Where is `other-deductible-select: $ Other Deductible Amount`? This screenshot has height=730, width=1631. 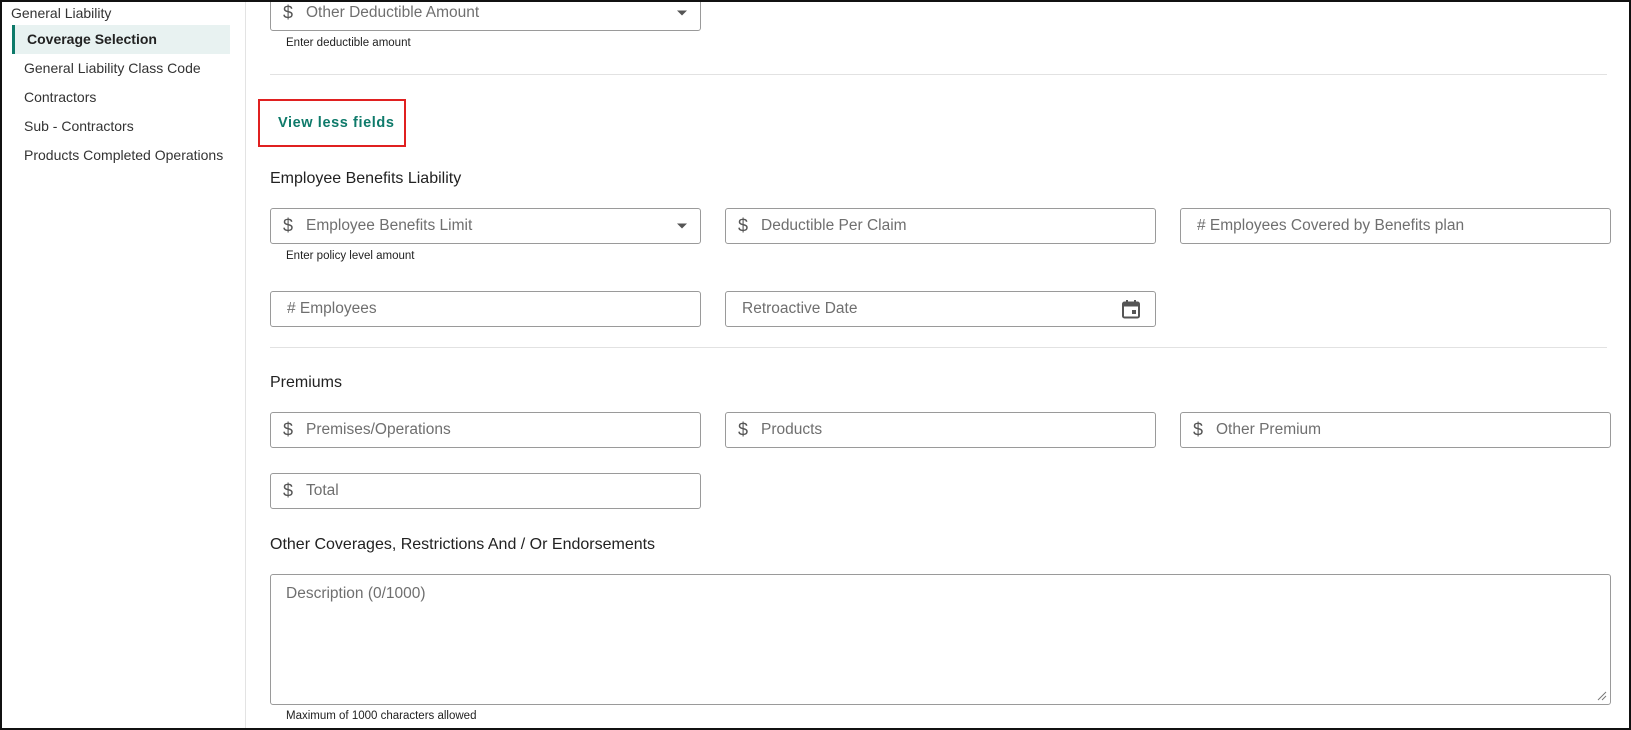
other-deductible-select: $ Other Deductible Amount is located at coordinates (485, 16).